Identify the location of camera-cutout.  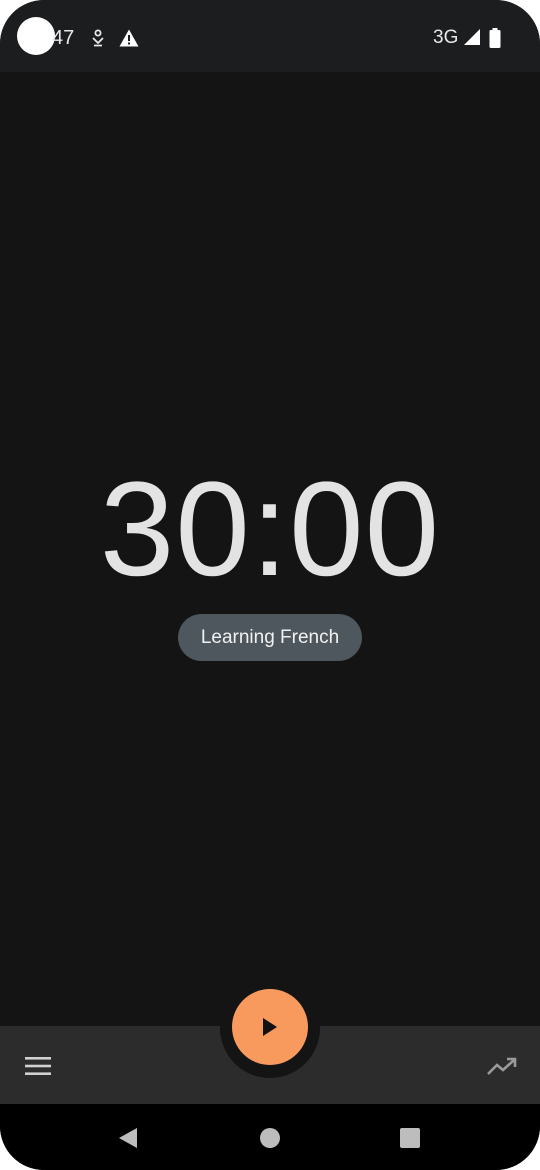
(36, 36).